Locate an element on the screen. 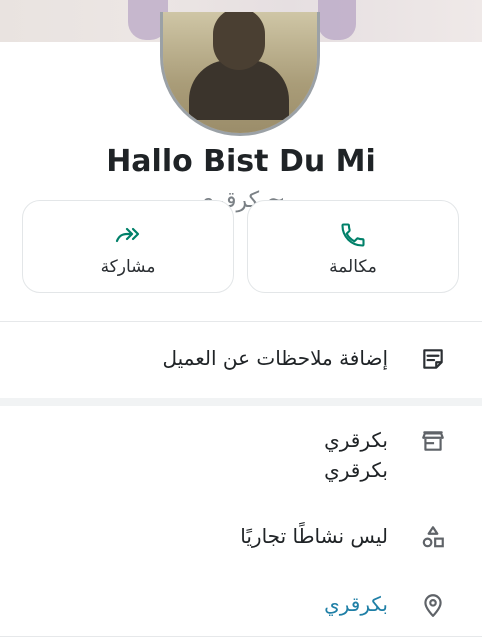 The image size is (482, 642). share-label: مشاركة is located at coordinates (128, 267).